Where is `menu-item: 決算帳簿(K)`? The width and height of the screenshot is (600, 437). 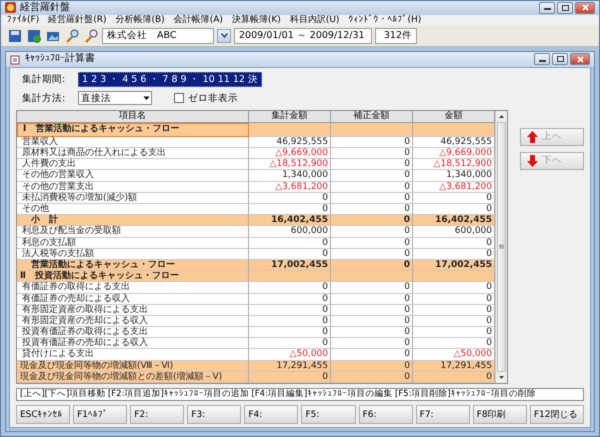
menu-item: 決算帳簿(K) is located at coordinates (256, 20).